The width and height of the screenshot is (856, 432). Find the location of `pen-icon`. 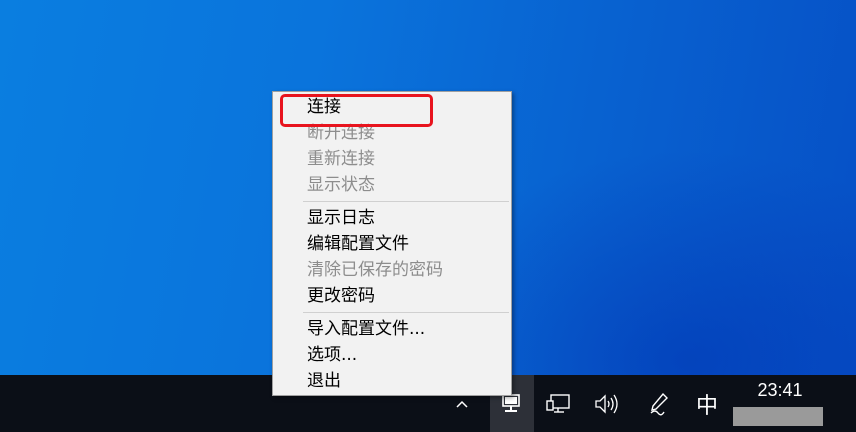

pen-icon is located at coordinates (659, 404).